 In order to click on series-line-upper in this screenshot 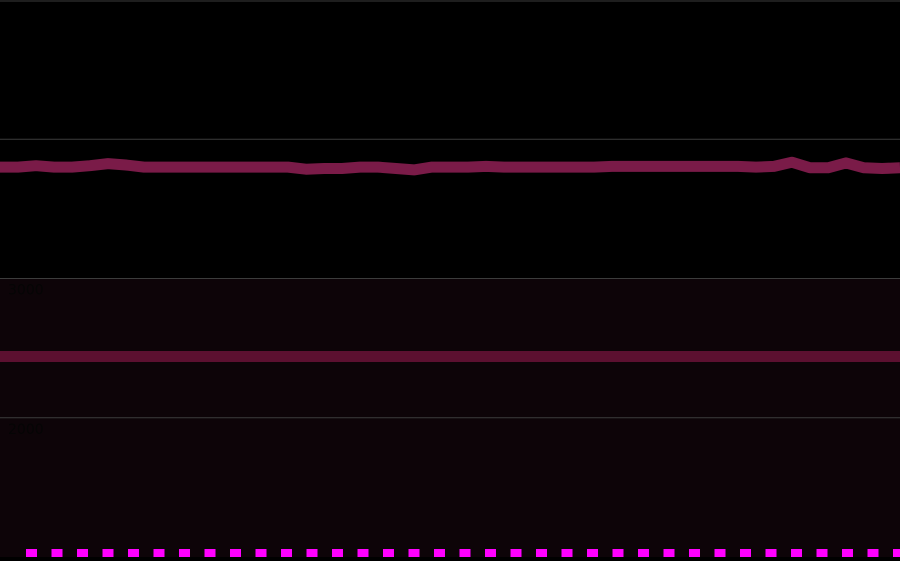, I will do `click(450, 166)`.